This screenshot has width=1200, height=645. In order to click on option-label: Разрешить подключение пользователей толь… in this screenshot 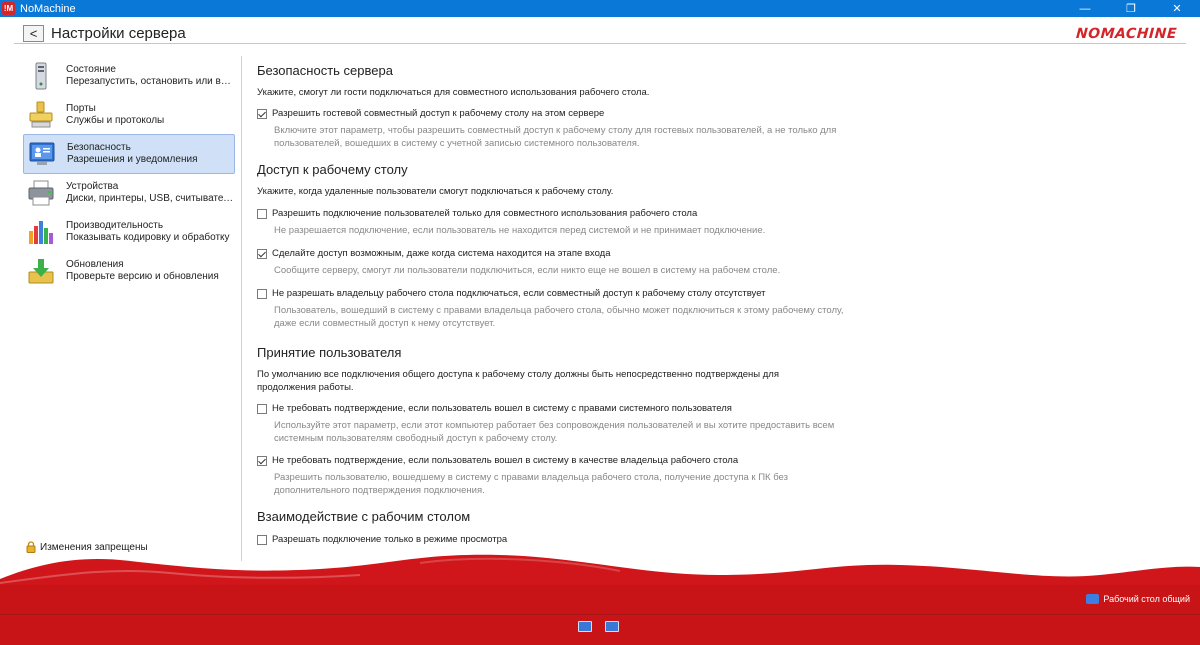, I will do `click(485, 213)`.